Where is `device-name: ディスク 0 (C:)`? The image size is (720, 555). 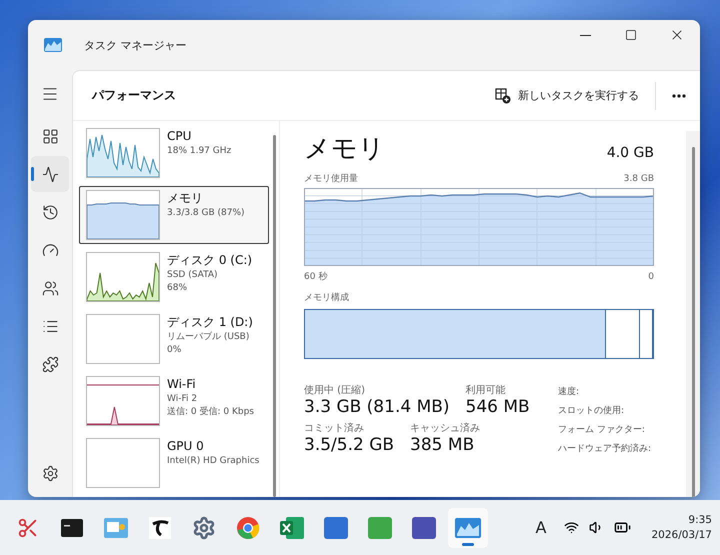
device-name: ディスク 0 (C:) is located at coordinates (210, 260).